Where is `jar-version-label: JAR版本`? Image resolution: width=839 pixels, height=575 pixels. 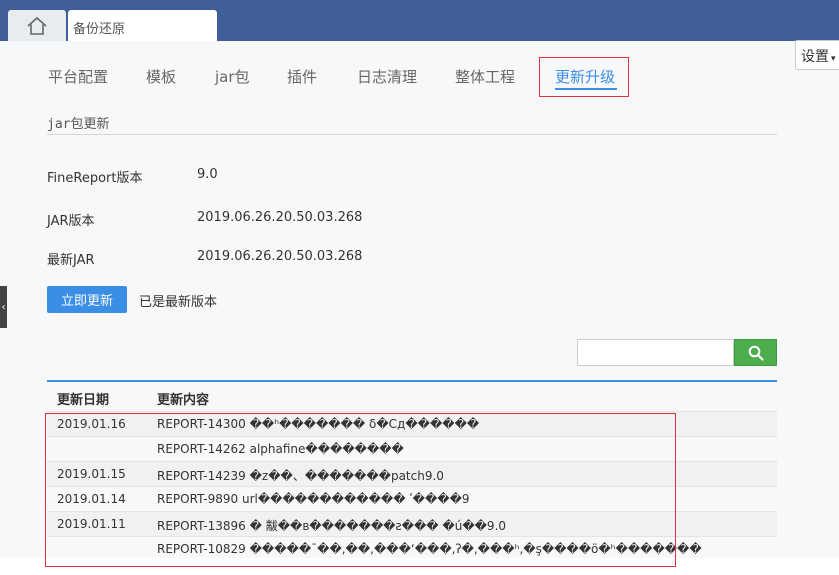
jar-version-label: JAR版本 is located at coordinates (71, 221).